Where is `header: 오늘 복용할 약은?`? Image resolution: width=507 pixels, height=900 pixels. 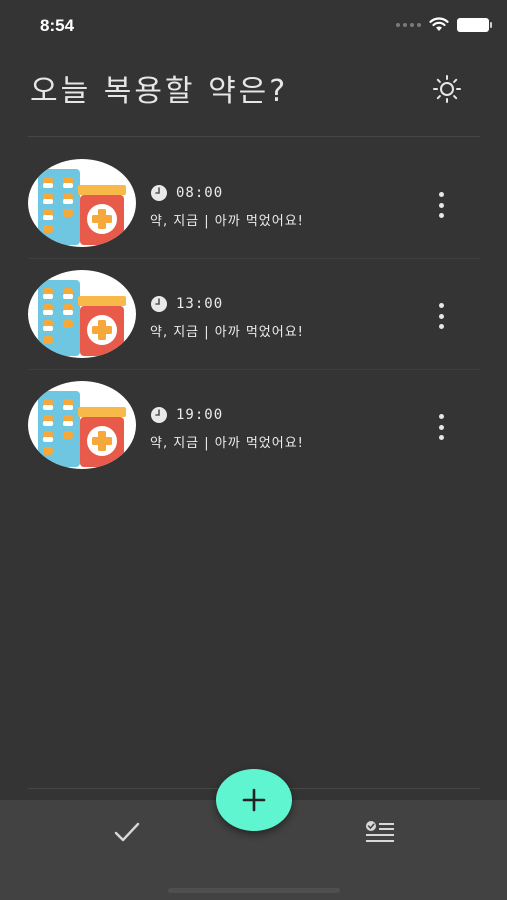 header: 오늘 복용할 약은? is located at coordinates (254, 90).